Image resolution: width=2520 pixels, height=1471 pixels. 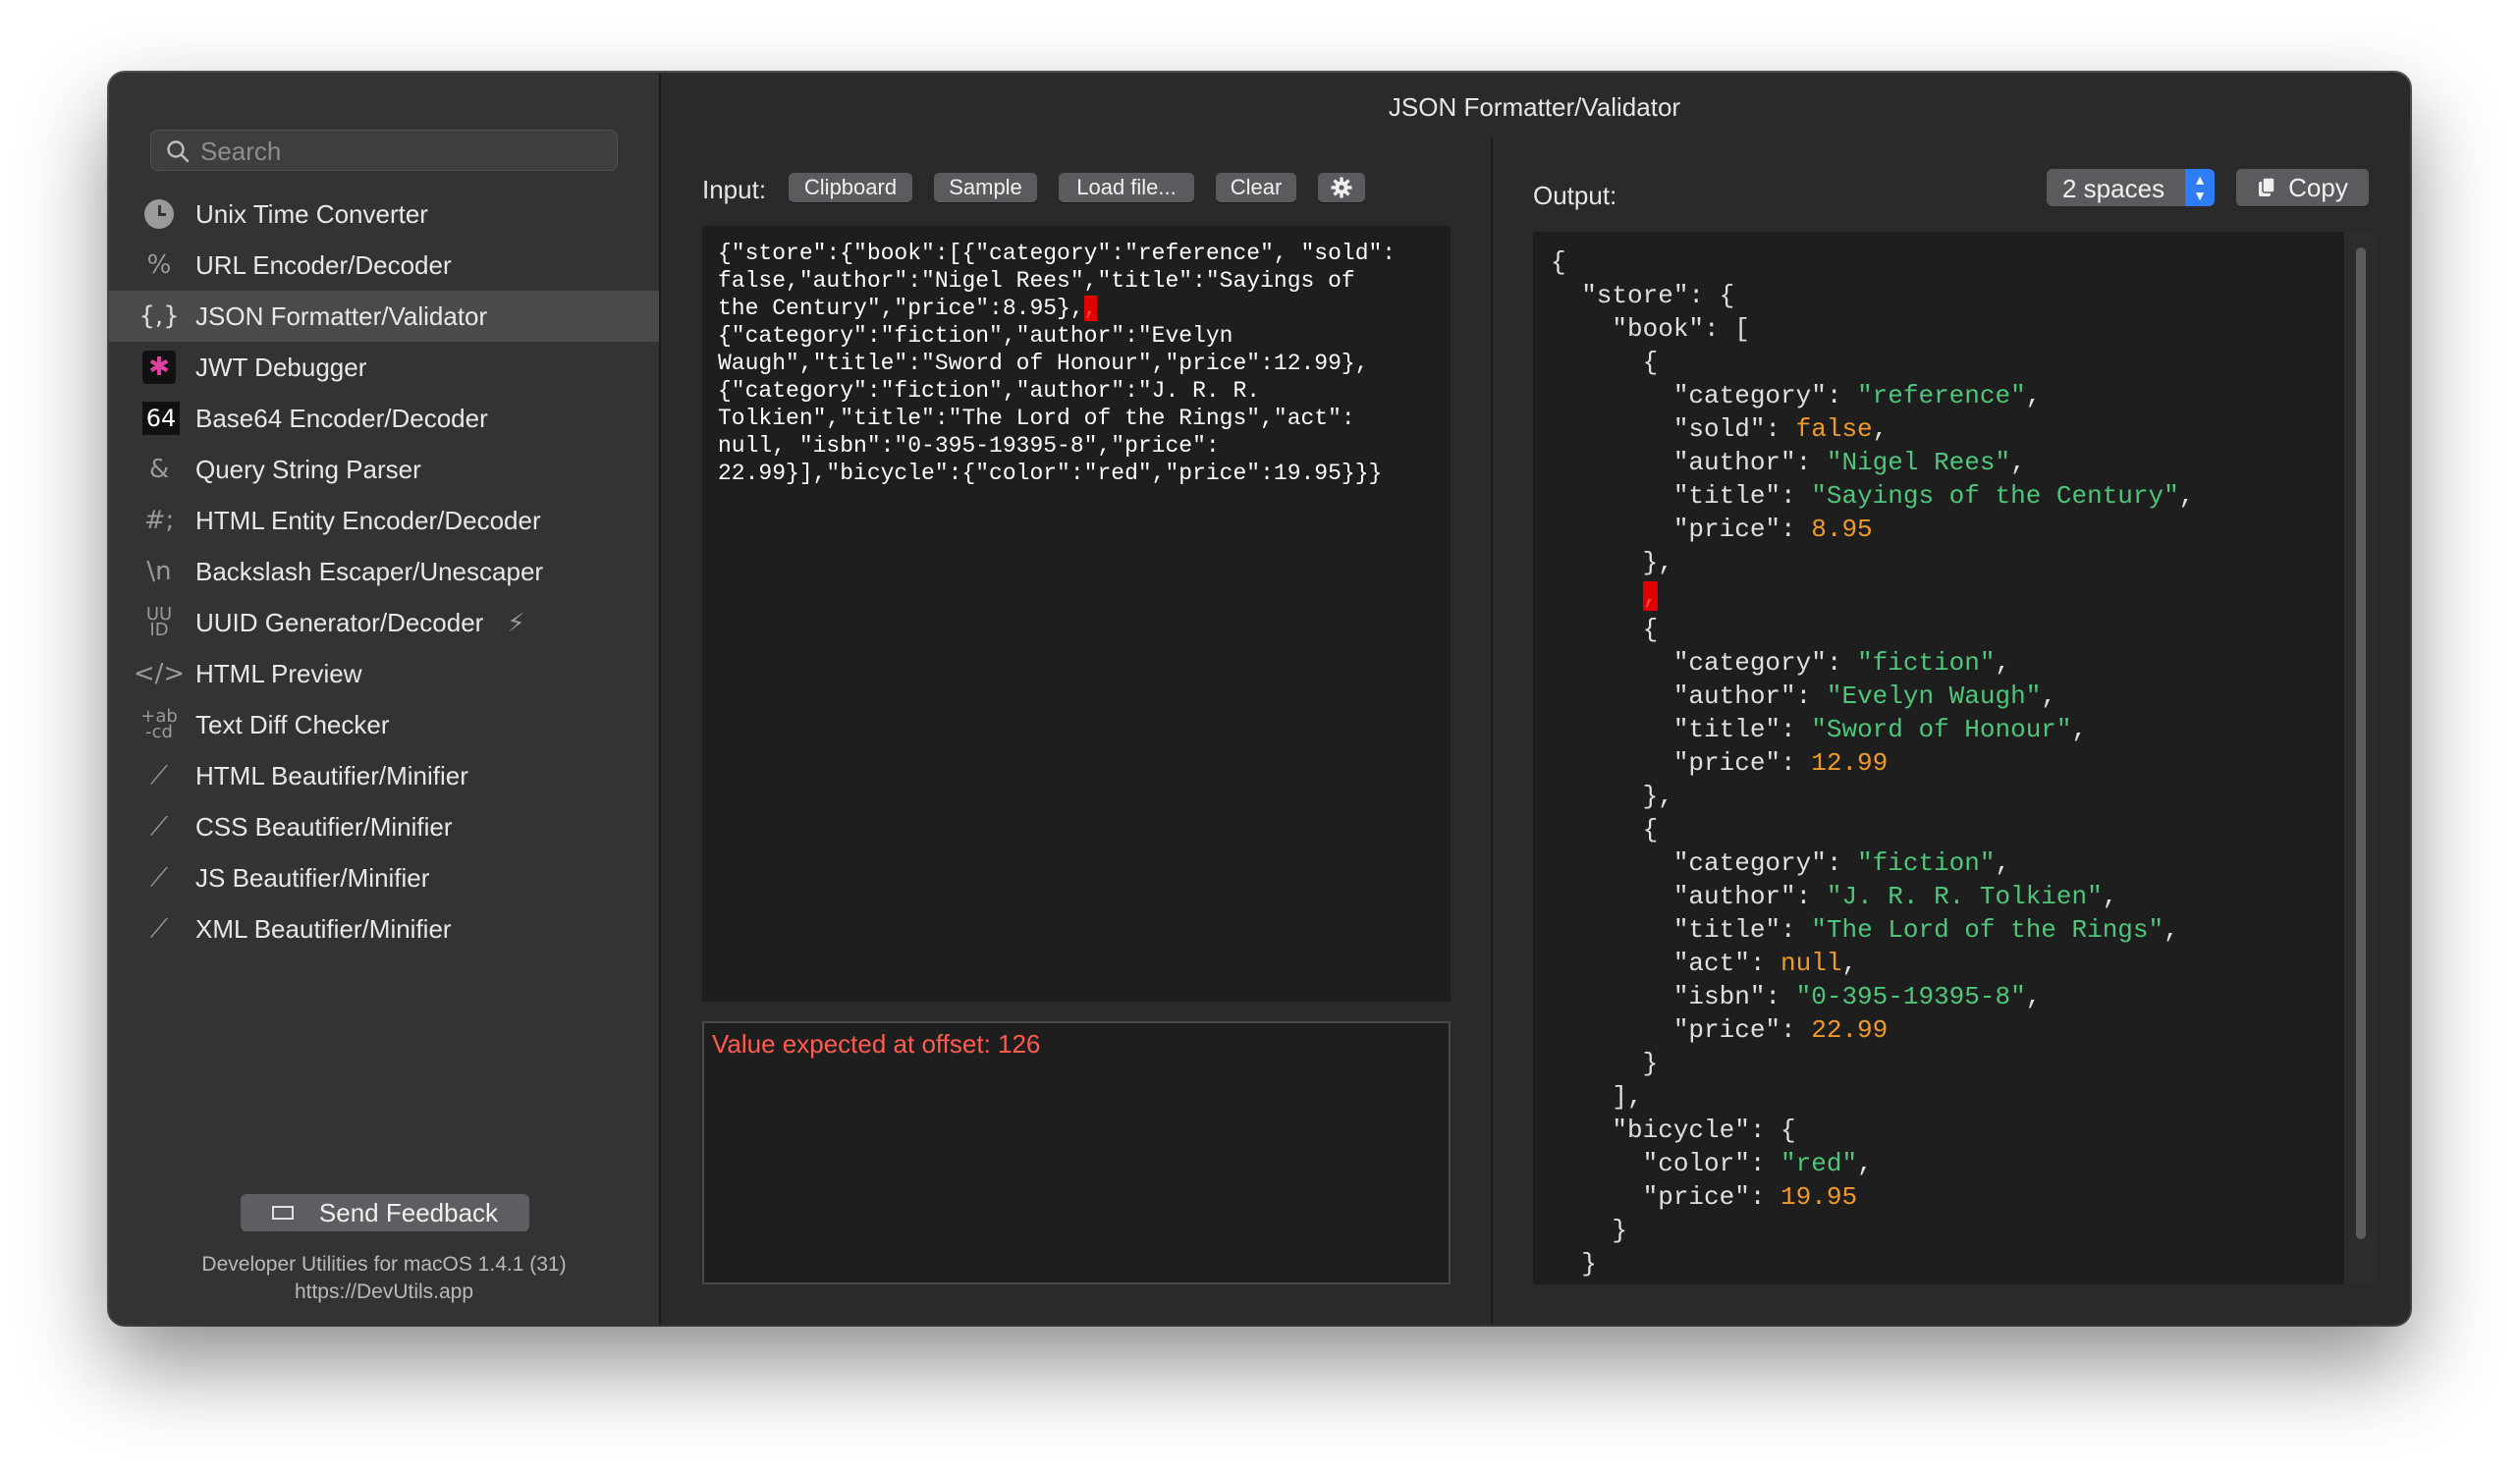 I want to click on base64-icon: 64, so click(x=161, y=419).